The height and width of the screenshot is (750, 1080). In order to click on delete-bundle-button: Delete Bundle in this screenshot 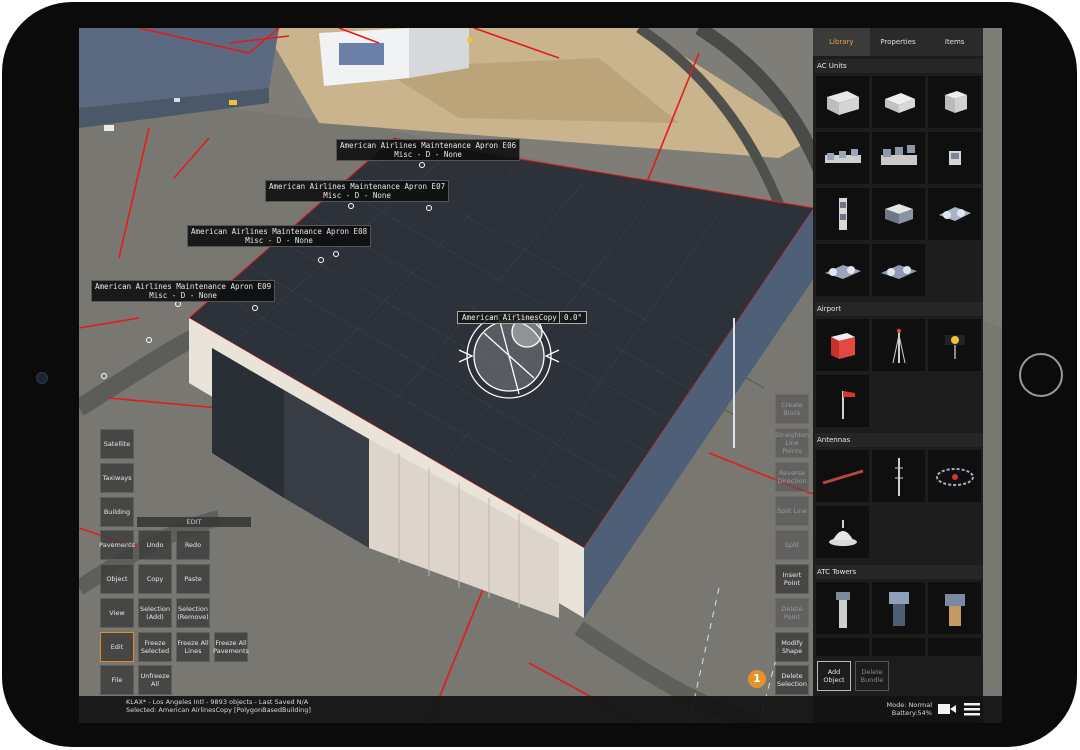, I will do `click(872, 676)`.